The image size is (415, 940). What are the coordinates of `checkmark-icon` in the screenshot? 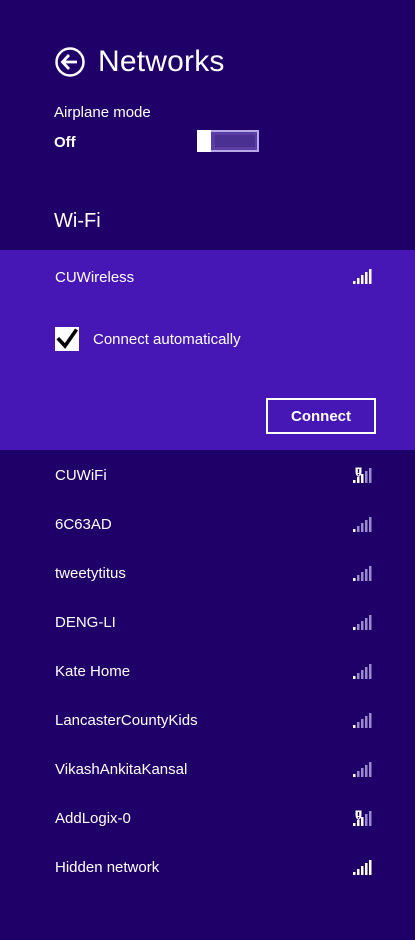 It's located at (67, 338).